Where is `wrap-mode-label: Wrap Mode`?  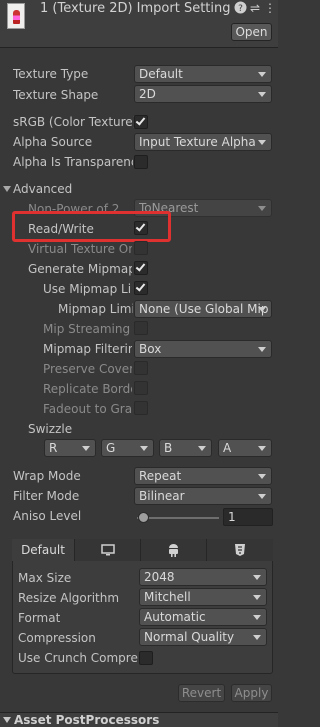 wrap-mode-label: Wrap Mode is located at coordinates (47, 476).